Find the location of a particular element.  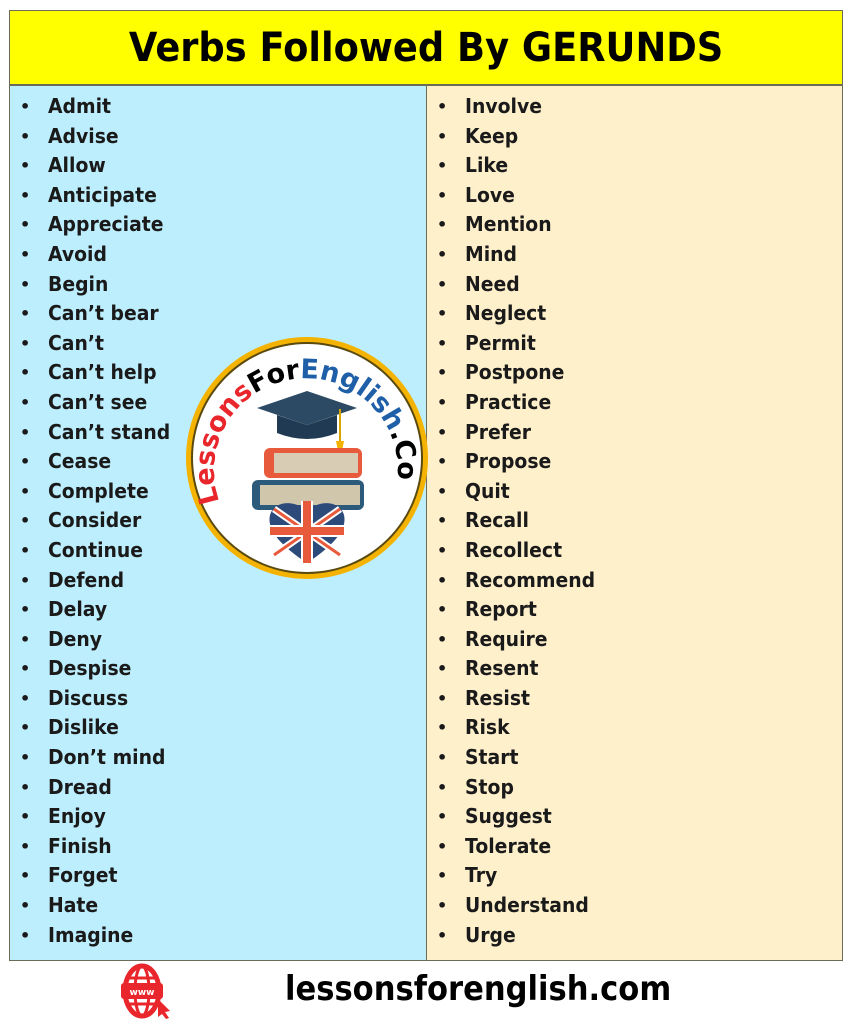

footer: www lessonsforenglish.com is located at coordinates (428, 992).